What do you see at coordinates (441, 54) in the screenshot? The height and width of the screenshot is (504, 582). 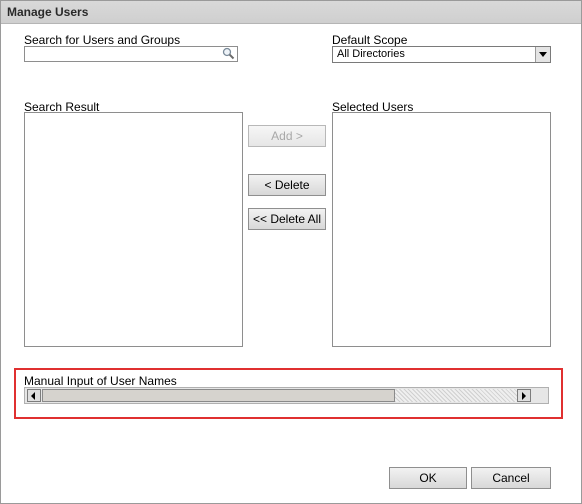 I see `scope-select: All Directories` at bounding box center [441, 54].